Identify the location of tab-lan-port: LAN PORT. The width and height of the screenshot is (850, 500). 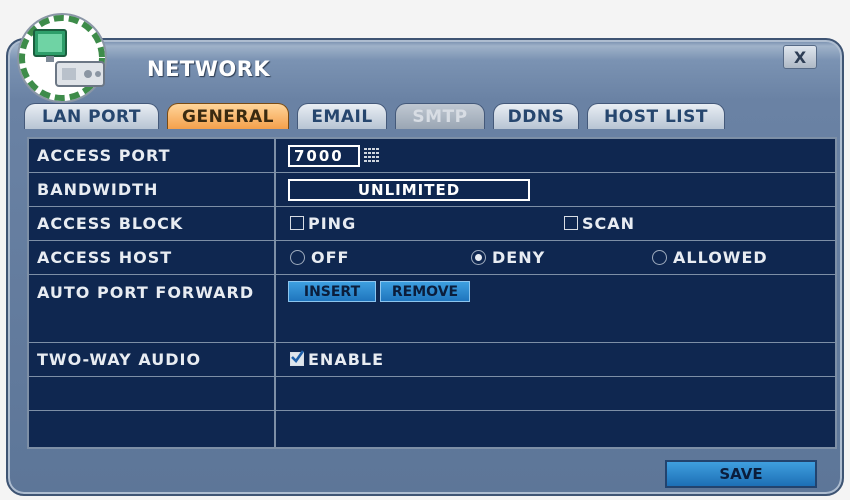
(91, 116).